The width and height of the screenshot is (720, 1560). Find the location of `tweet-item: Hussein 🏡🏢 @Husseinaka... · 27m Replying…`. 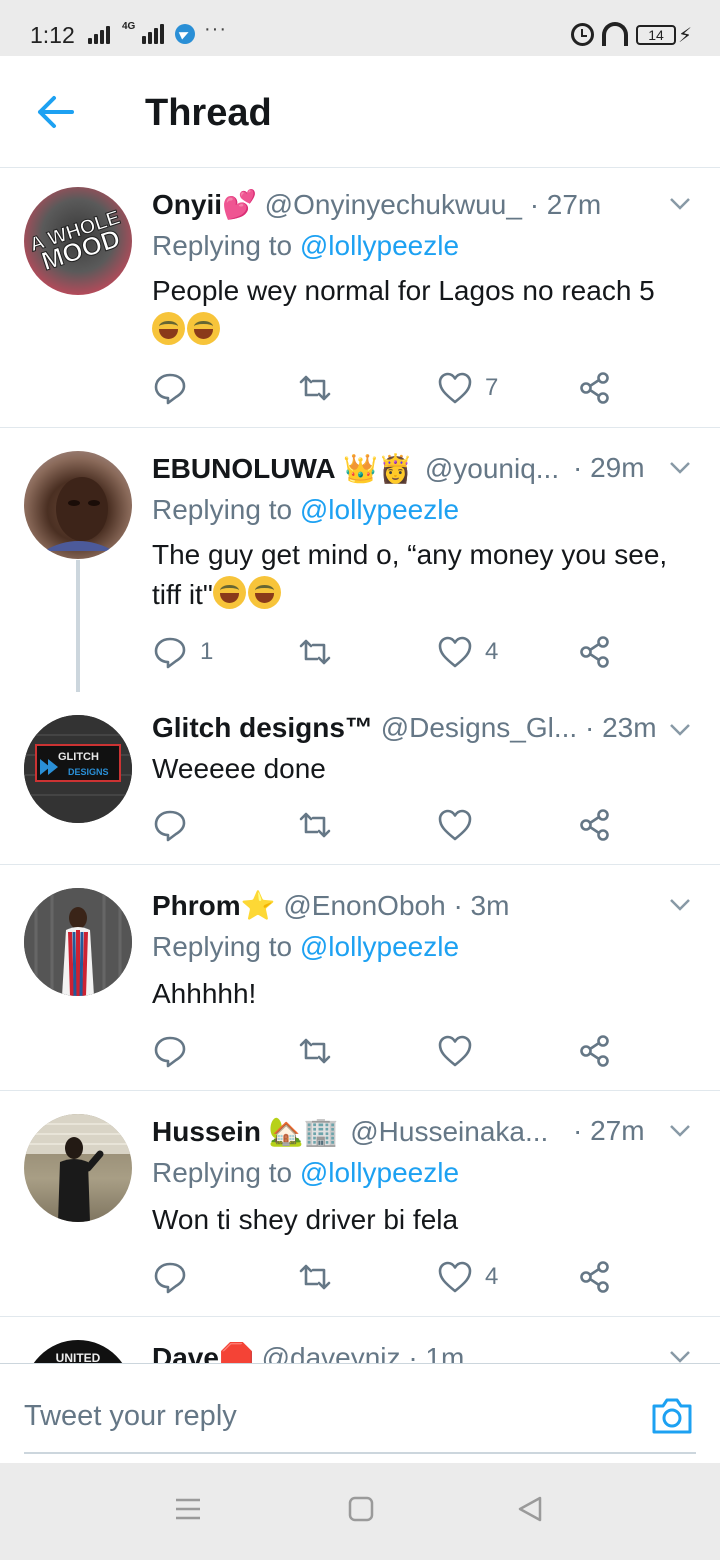

tweet-item: Hussein 🏡🏢 @Husseinaka... · 27m Replying… is located at coordinates (360, 1204).